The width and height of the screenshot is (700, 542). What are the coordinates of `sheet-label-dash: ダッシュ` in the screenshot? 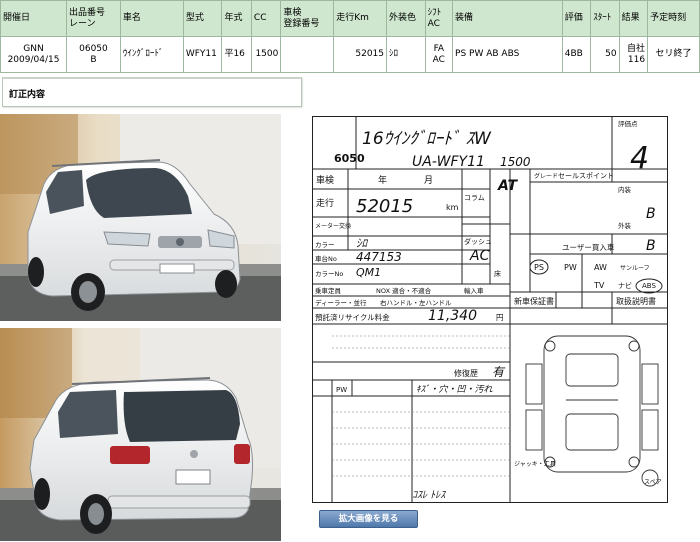 It's located at (478, 241).